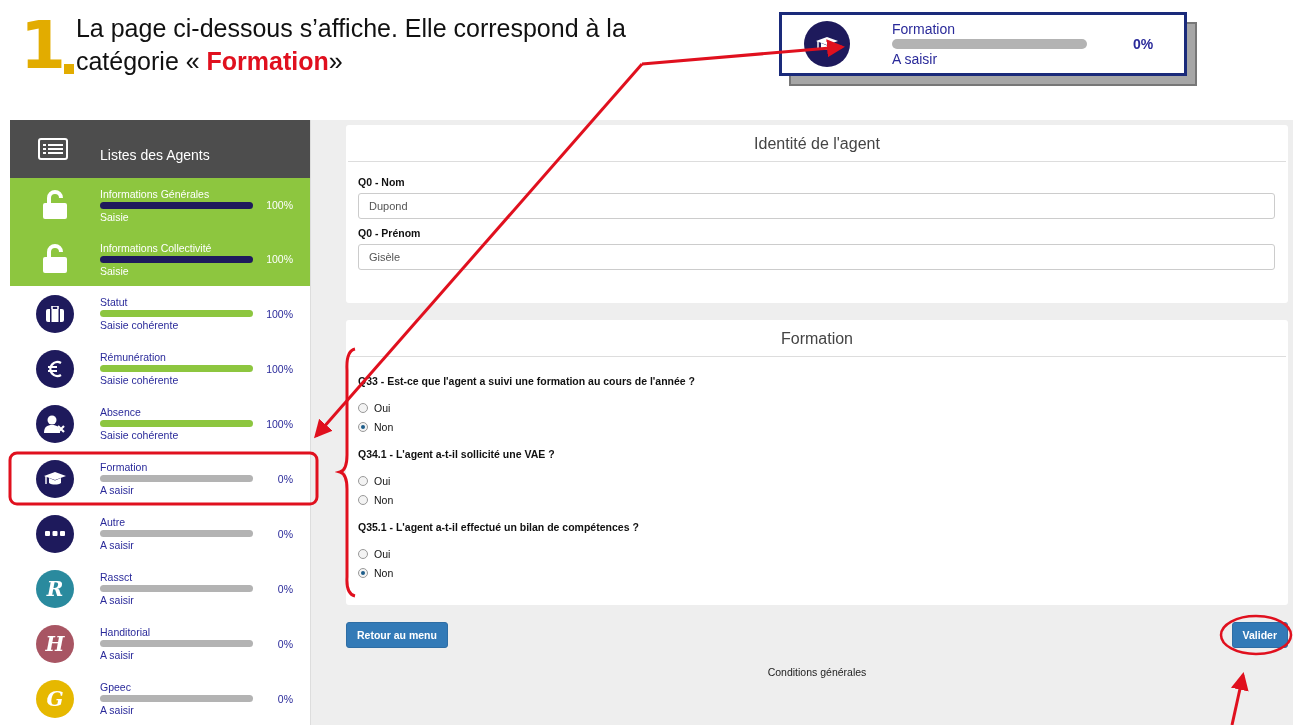  I want to click on category-initial: G, so click(55, 698).